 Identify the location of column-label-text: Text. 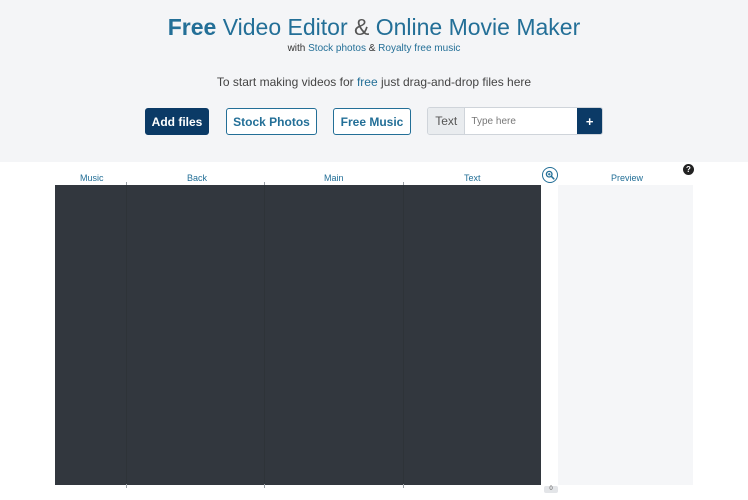
(472, 178).